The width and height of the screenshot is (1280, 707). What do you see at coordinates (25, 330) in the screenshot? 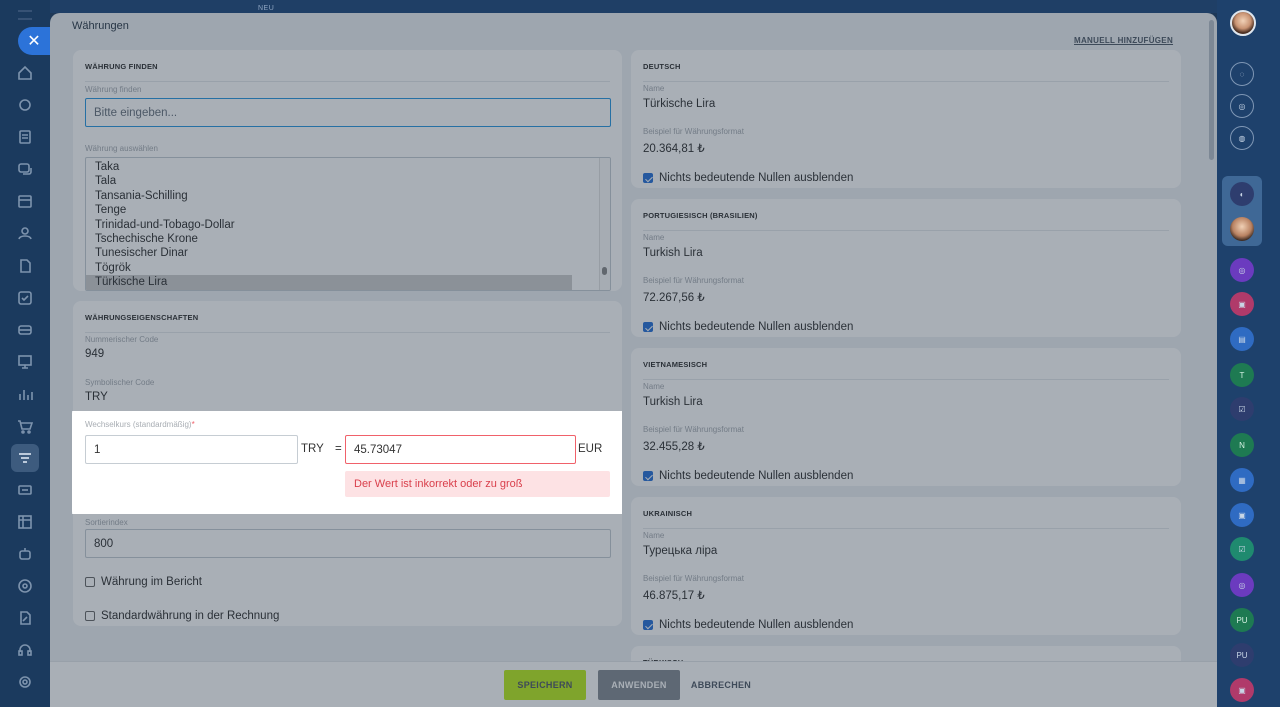
I see `crm-icon` at bounding box center [25, 330].